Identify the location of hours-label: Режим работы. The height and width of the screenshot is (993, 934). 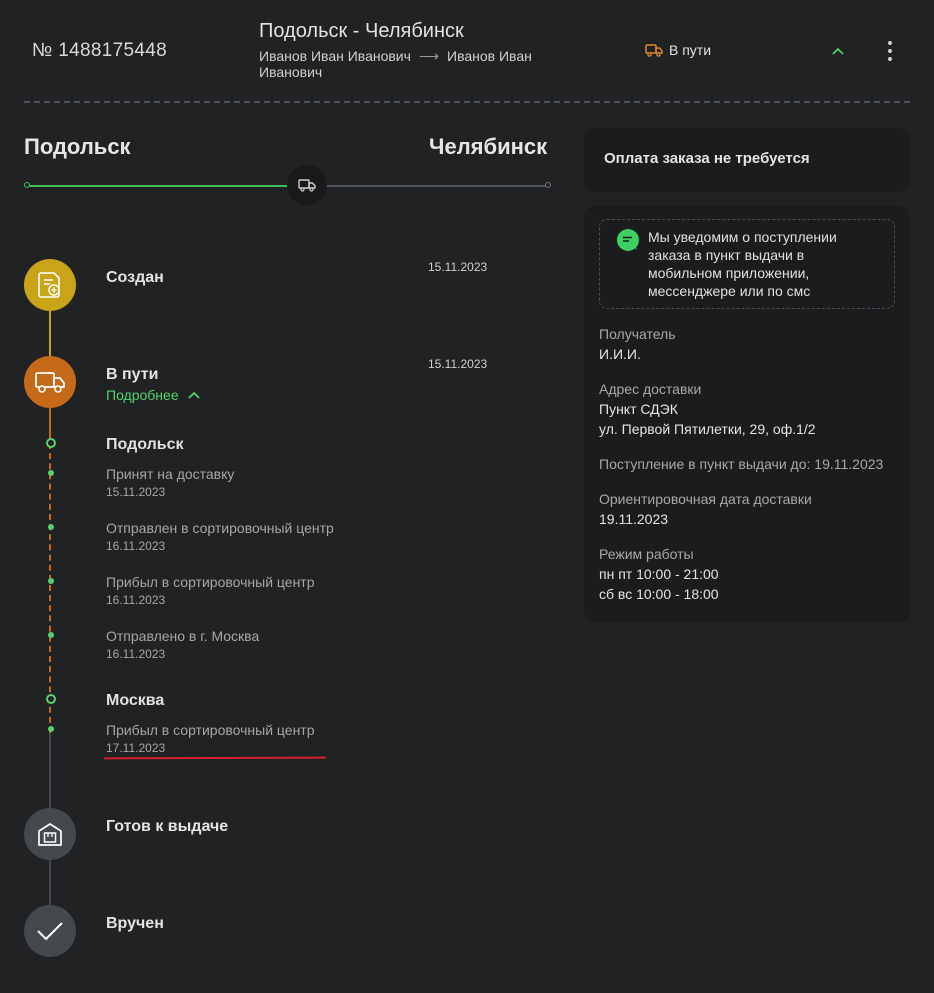
(646, 554).